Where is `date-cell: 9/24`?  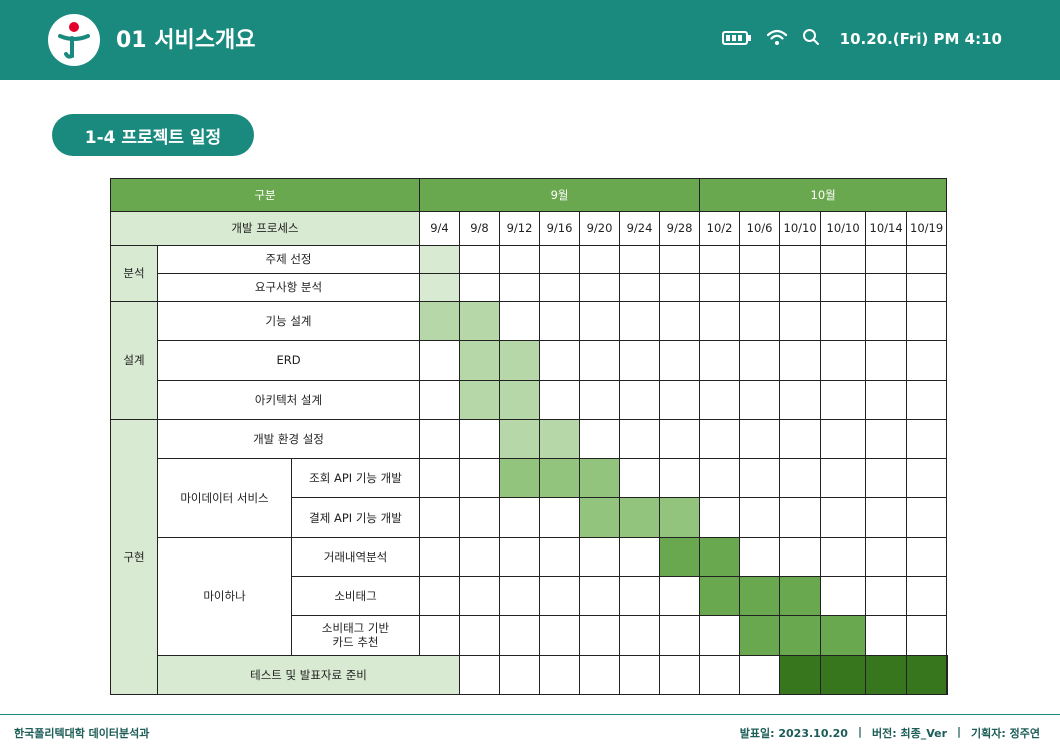
date-cell: 9/24 is located at coordinates (639, 228).